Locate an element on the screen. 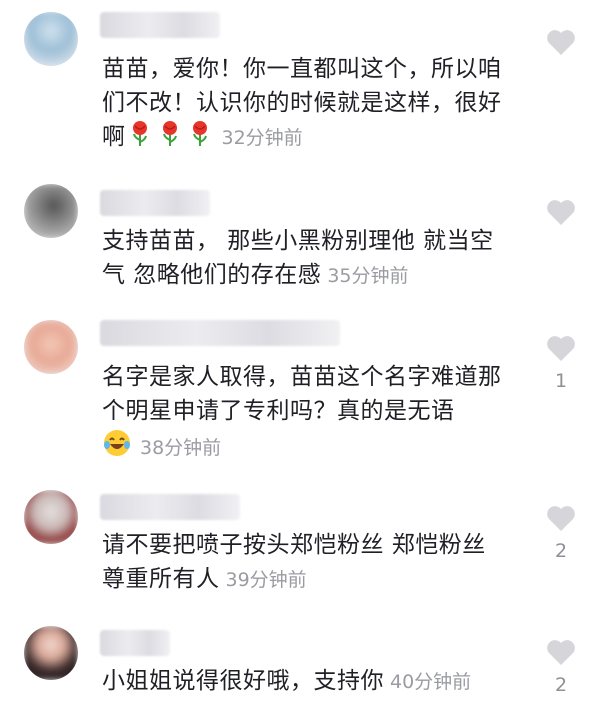  comment-text: 小姐姐说得很好哦，支持你 40分钟前 is located at coordinates (303, 681).